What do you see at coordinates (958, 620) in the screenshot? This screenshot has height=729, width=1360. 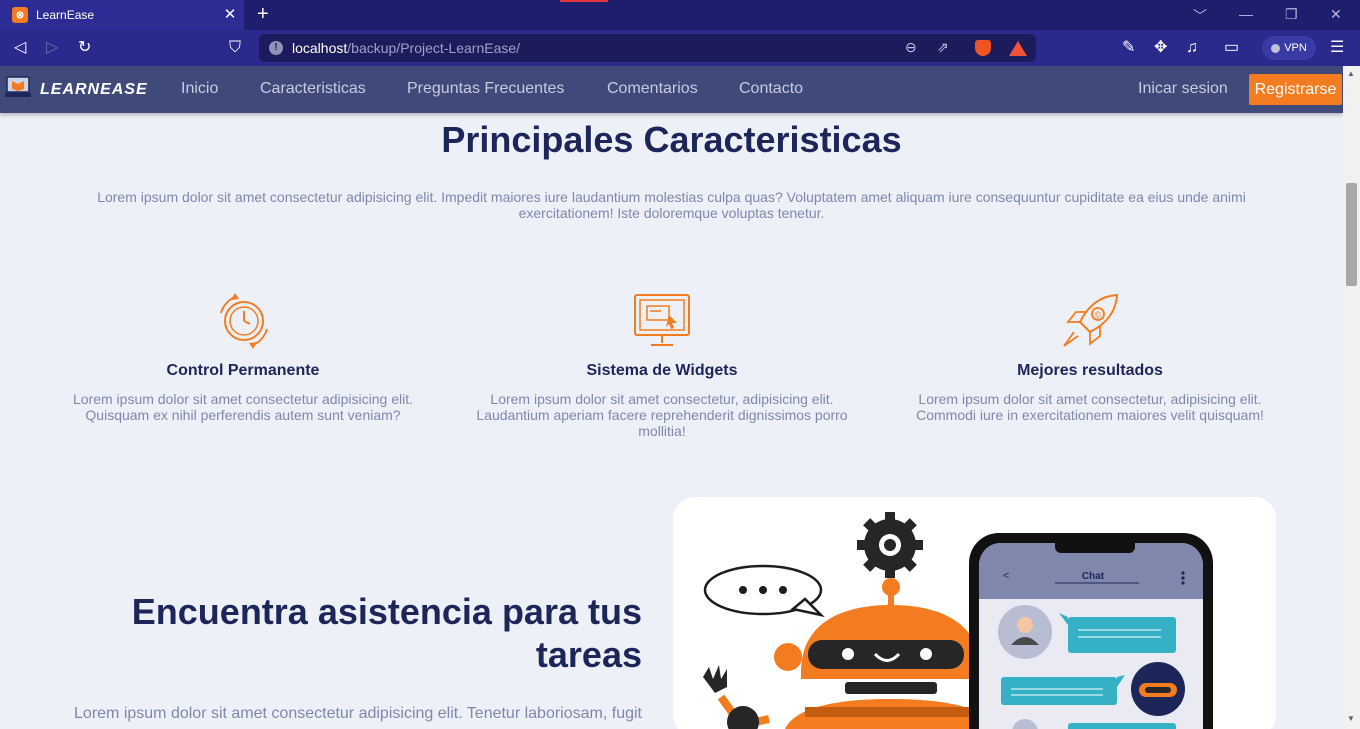 I see `robot-chat-illustration: < Chat` at bounding box center [958, 620].